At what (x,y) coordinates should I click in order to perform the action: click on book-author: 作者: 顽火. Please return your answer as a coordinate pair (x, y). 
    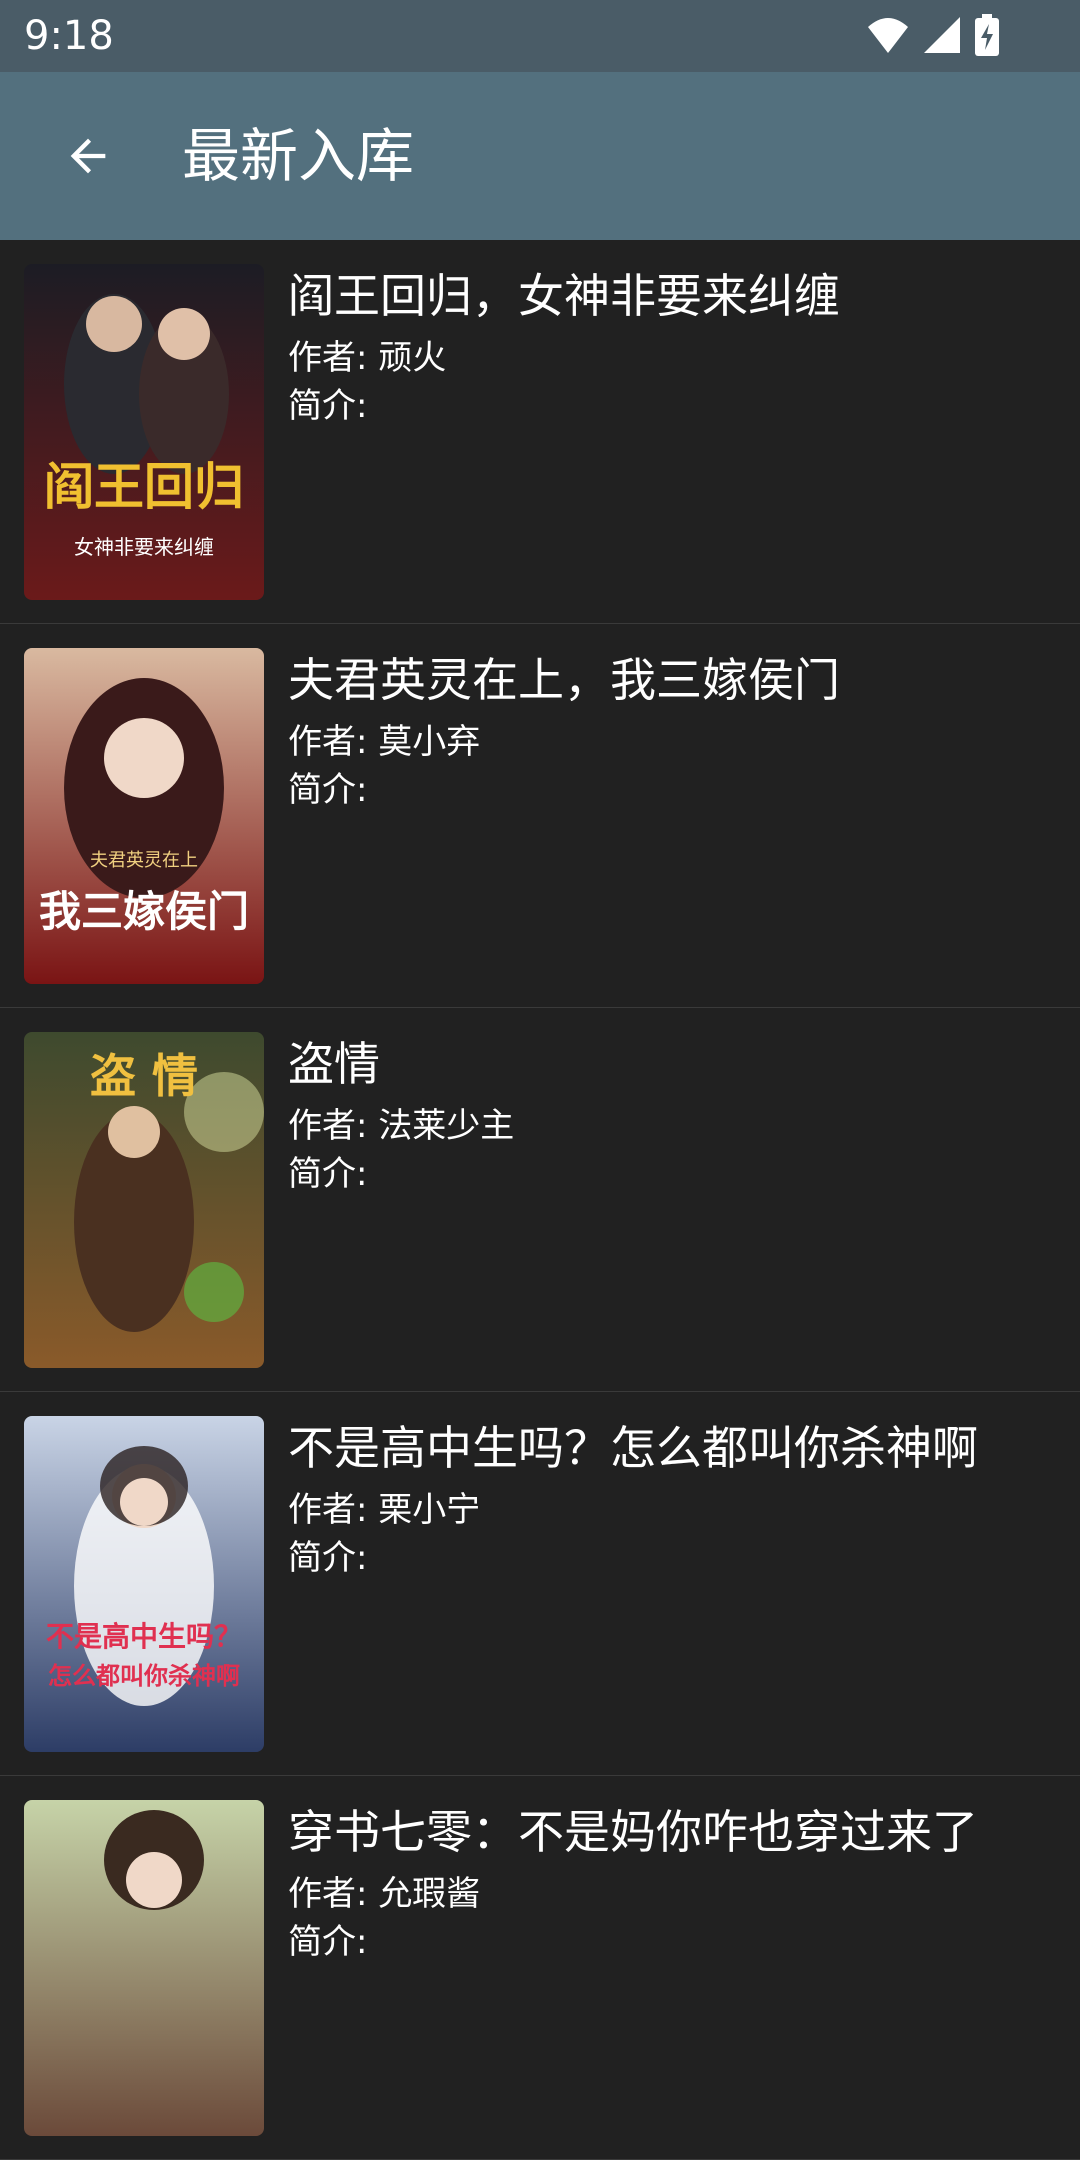
    Looking at the image, I should click on (367, 358).